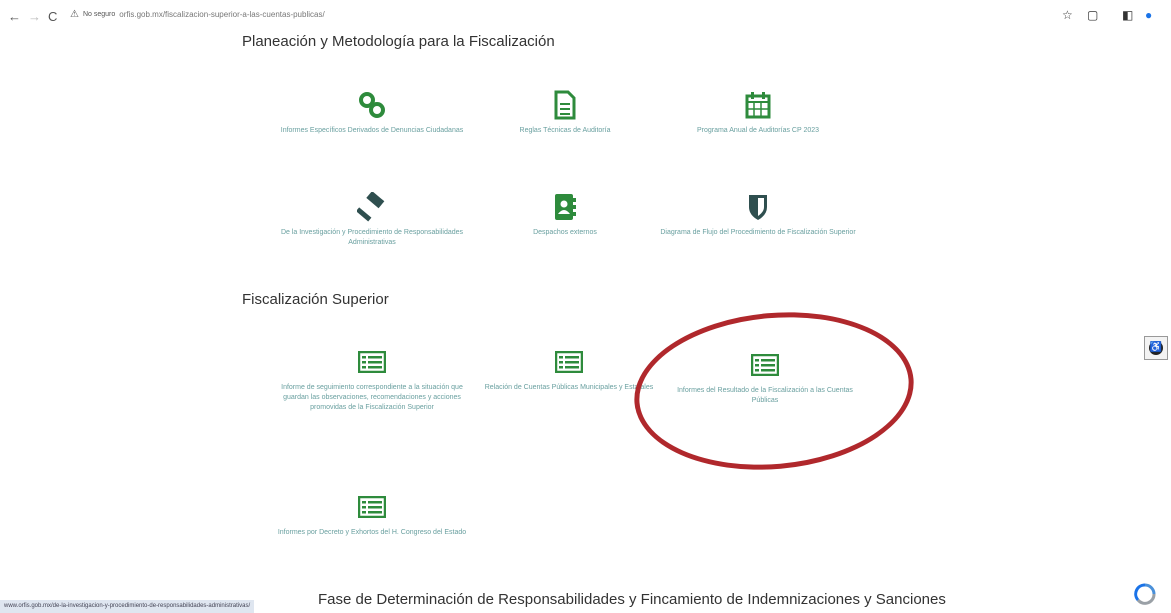  I want to click on tile-label: Despachos externos, so click(565, 232).